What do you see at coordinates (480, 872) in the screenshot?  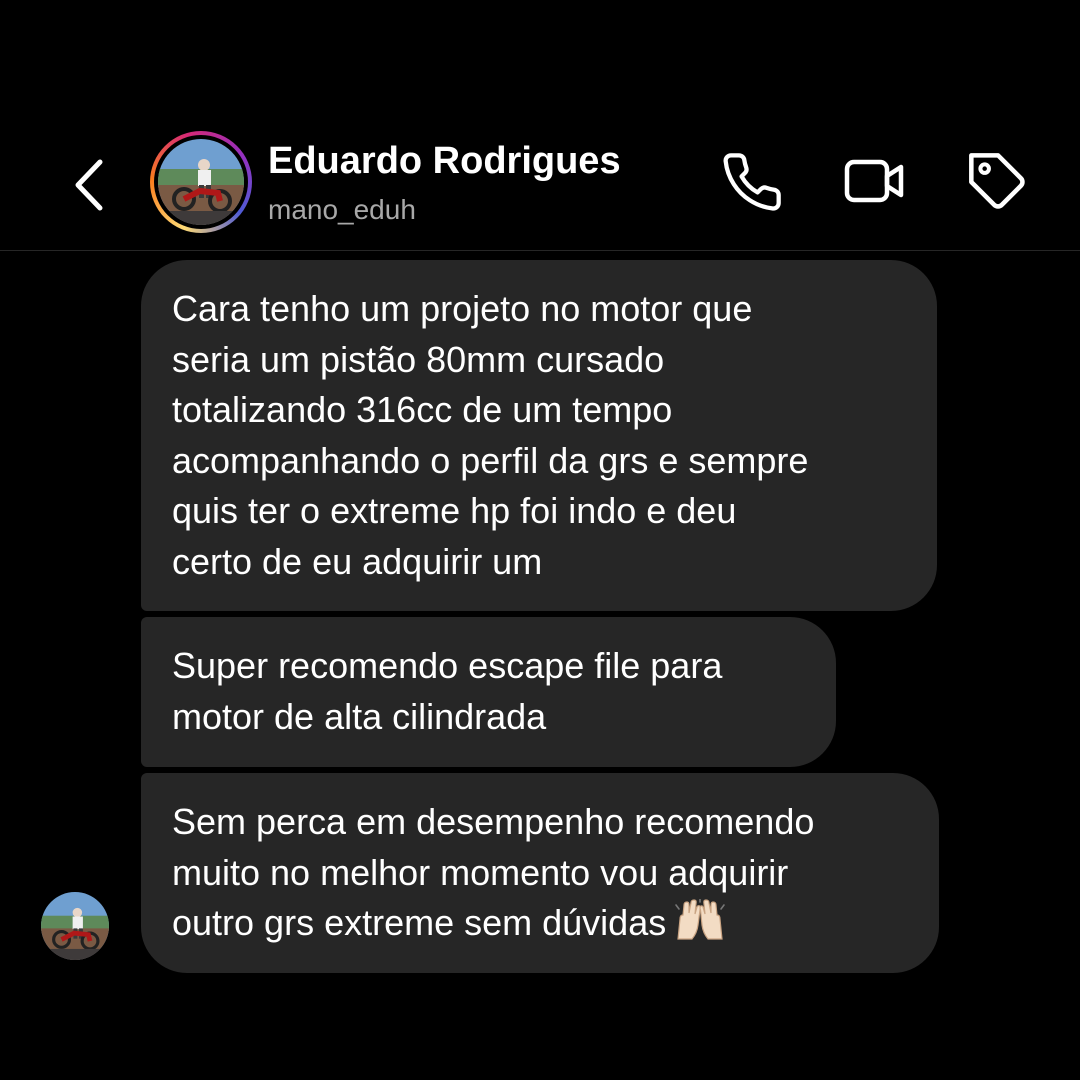 I see `message-line: muito no melhor momento vou adquirir` at bounding box center [480, 872].